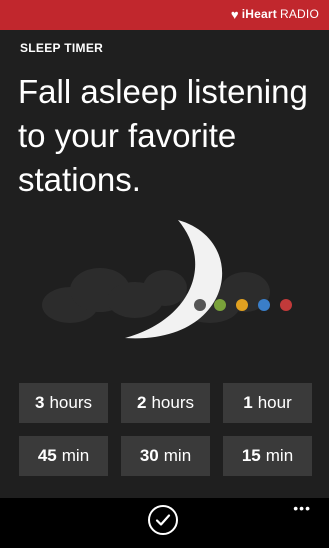 This screenshot has width=329, height=548. I want to click on cloud-shapes, so click(156, 295).